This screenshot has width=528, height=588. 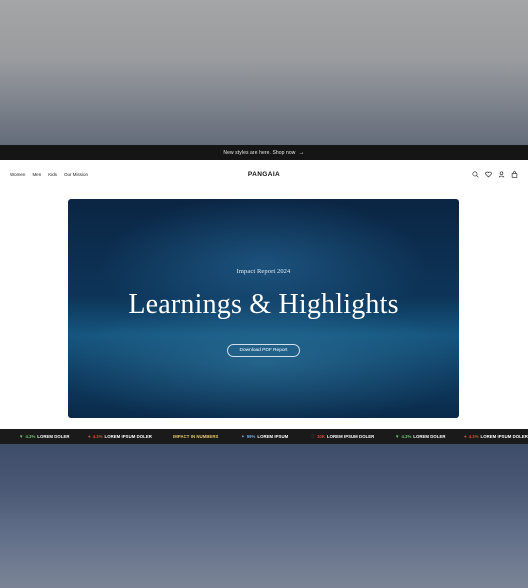 I want to click on bag-icon, so click(x=514, y=174).